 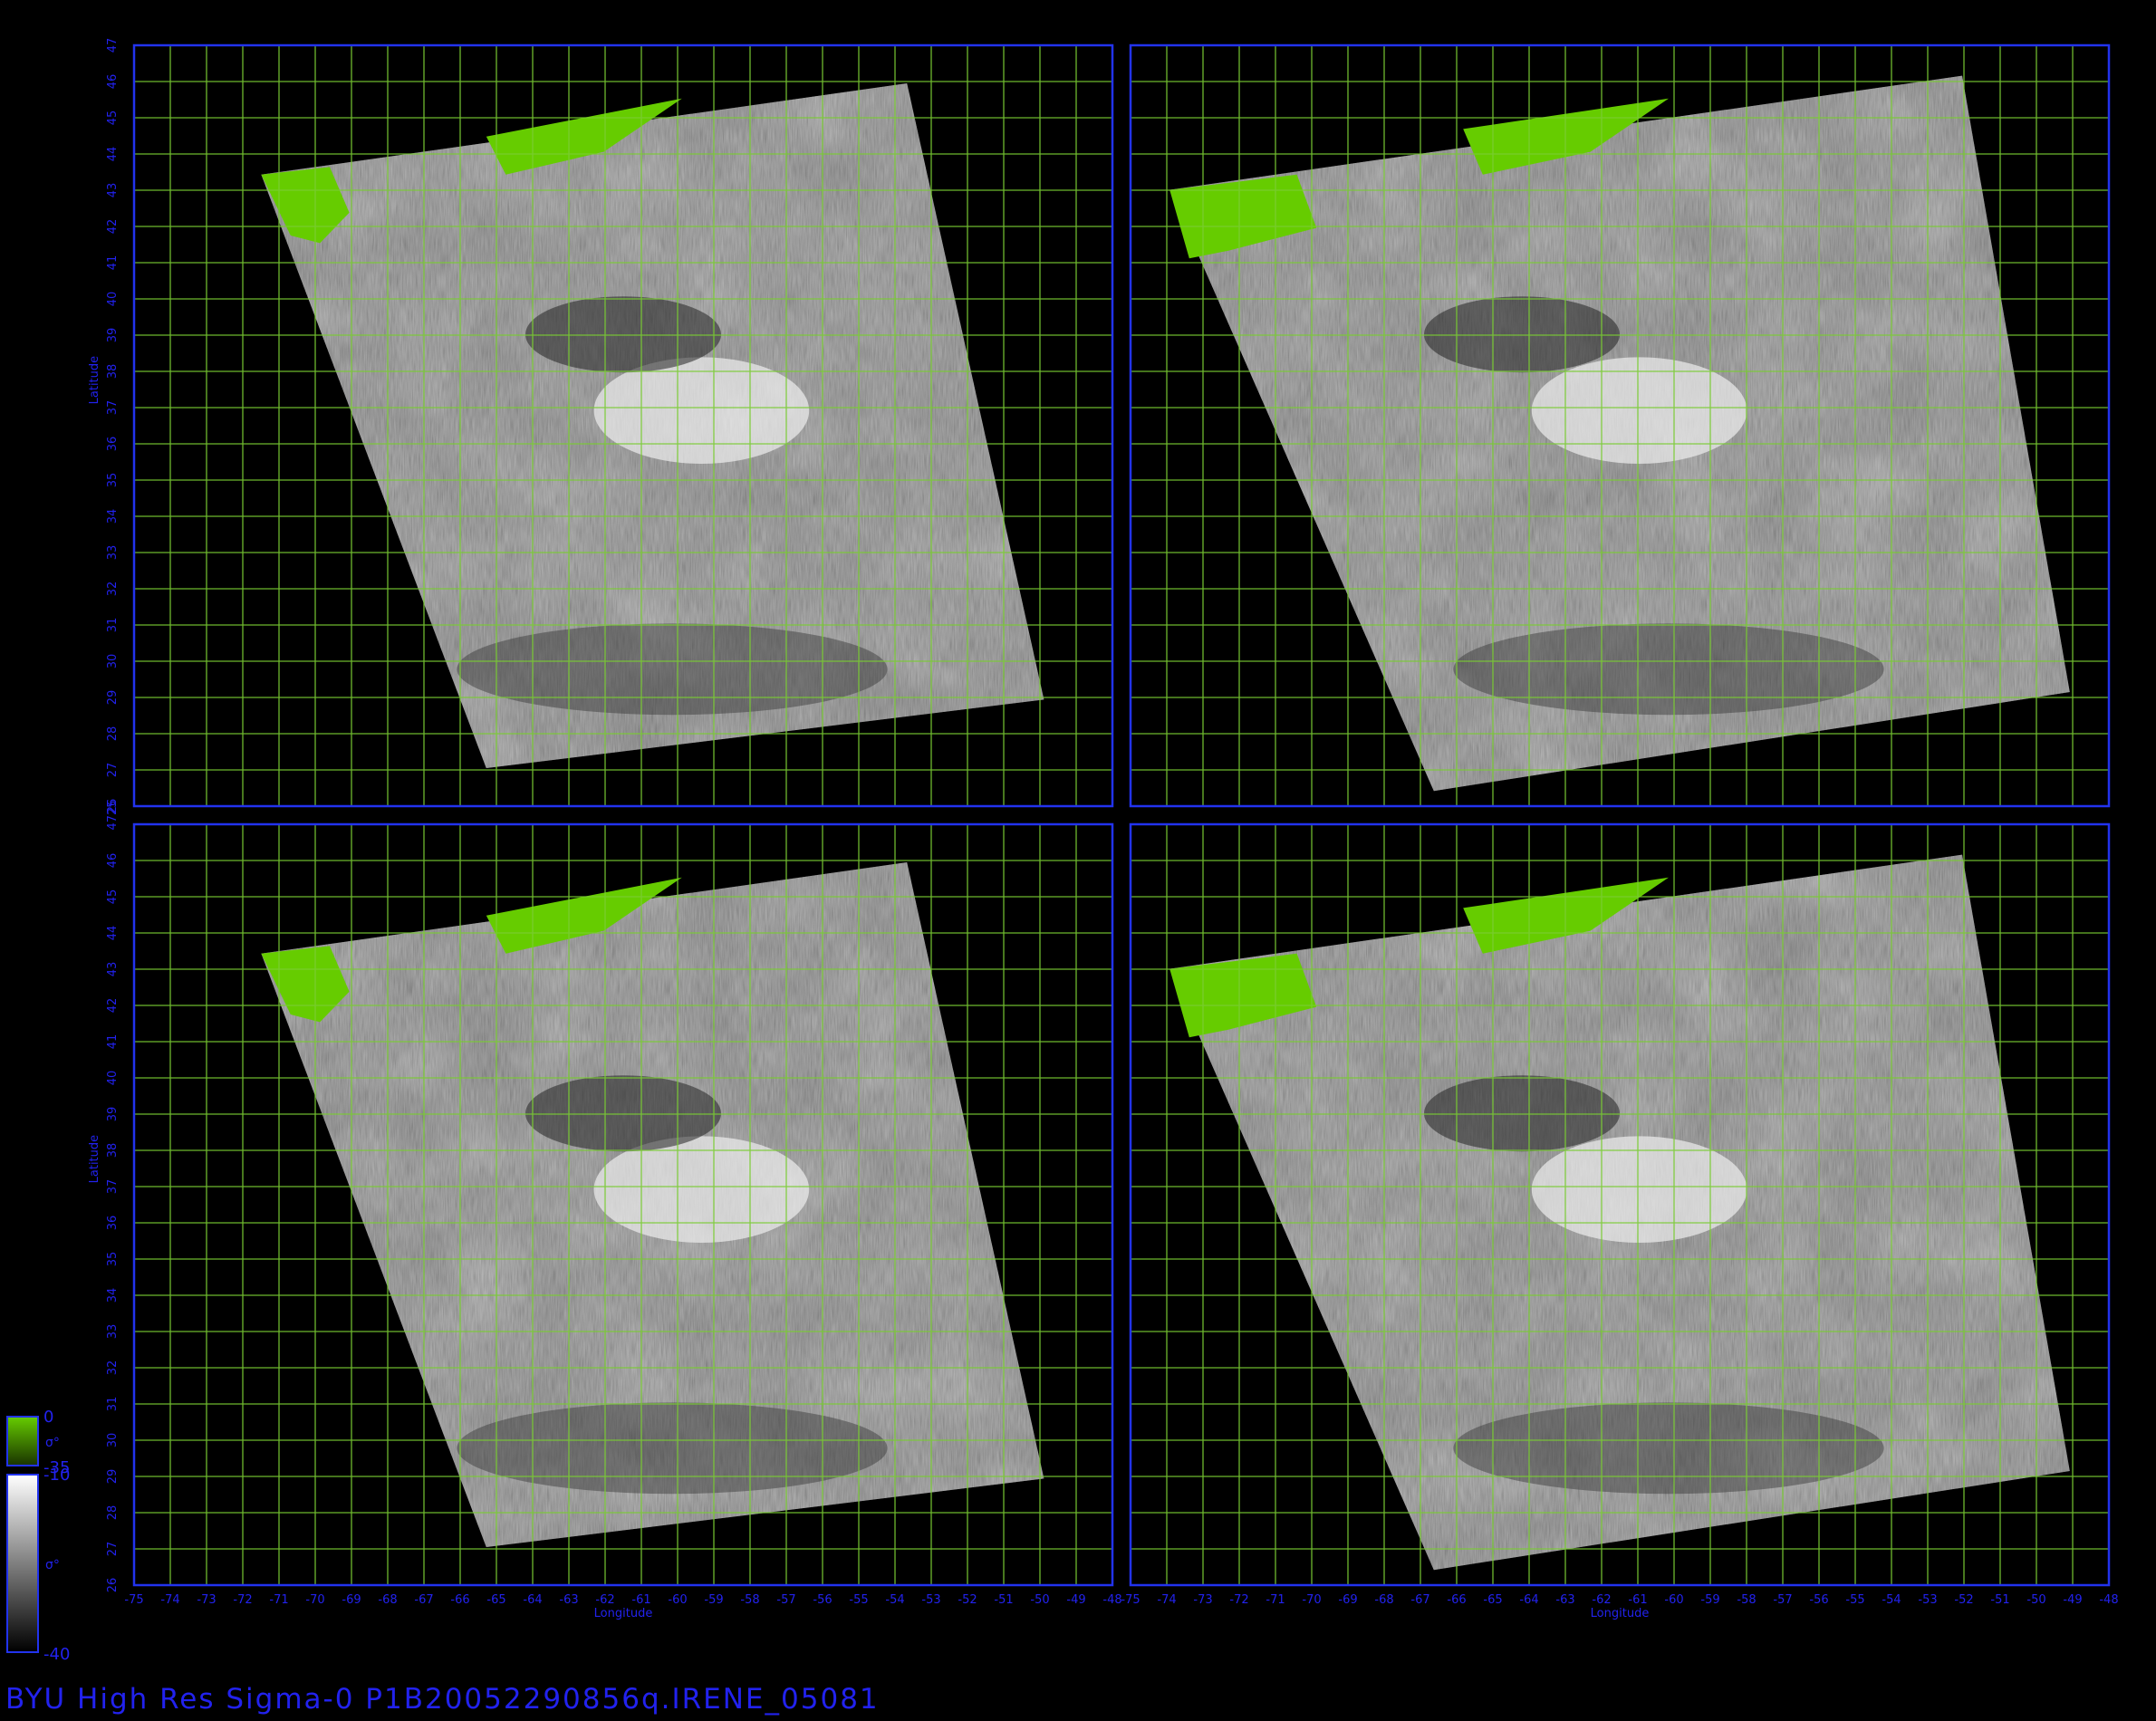 What do you see at coordinates (1347, 1600) in the screenshot?
I see `lon-tick-label: -69` at bounding box center [1347, 1600].